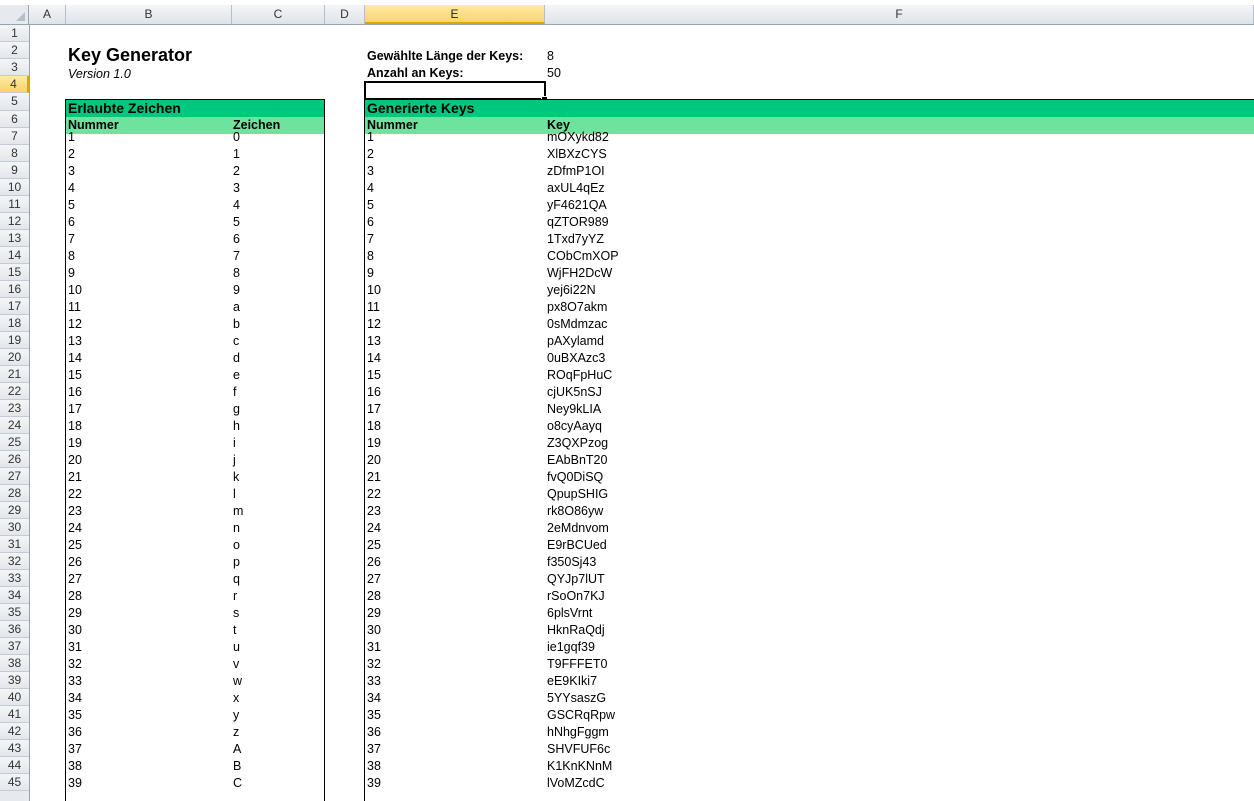 Image resolution: width=1254 pixels, height=801 pixels. I want to click on allowed-row-value: t, so click(234, 630).